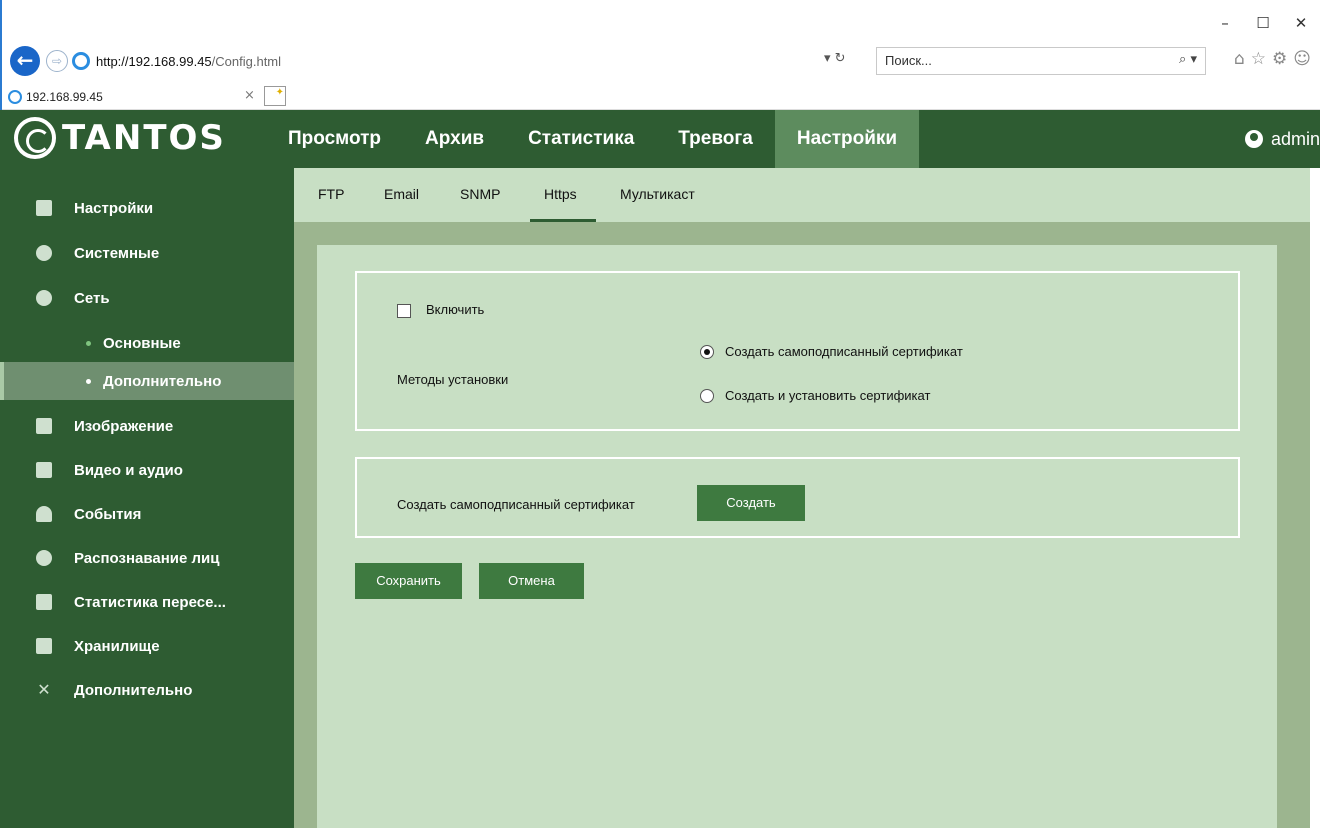  I want to click on nav-alarm: Тревога, so click(715, 139).